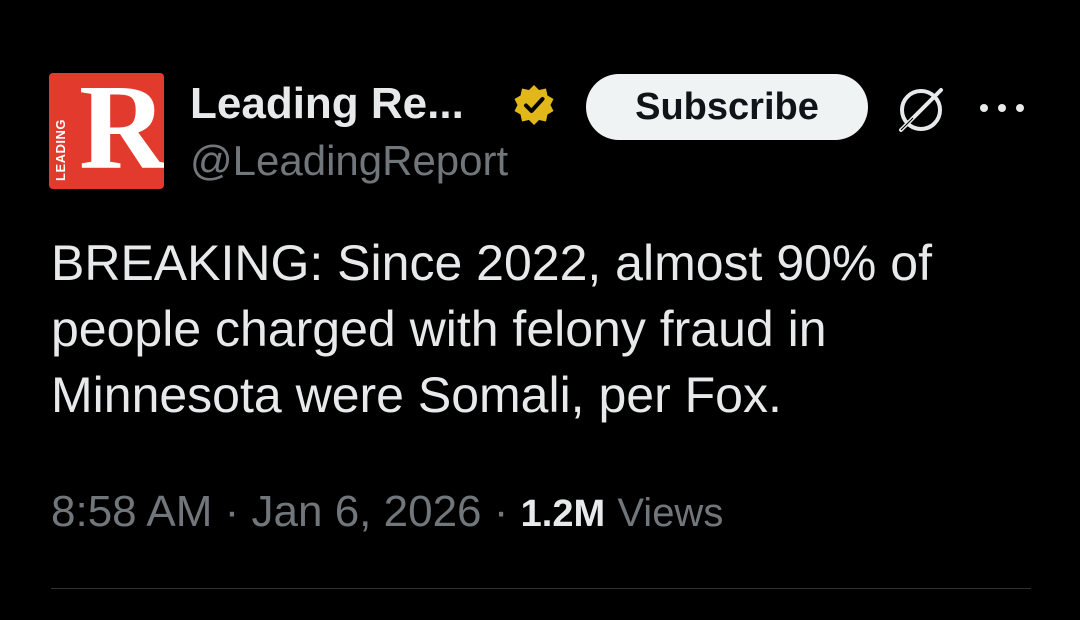 The width and height of the screenshot is (1080, 620). What do you see at coordinates (727, 107) in the screenshot?
I see `subscribe-button: Subscribe` at bounding box center [727, 107].